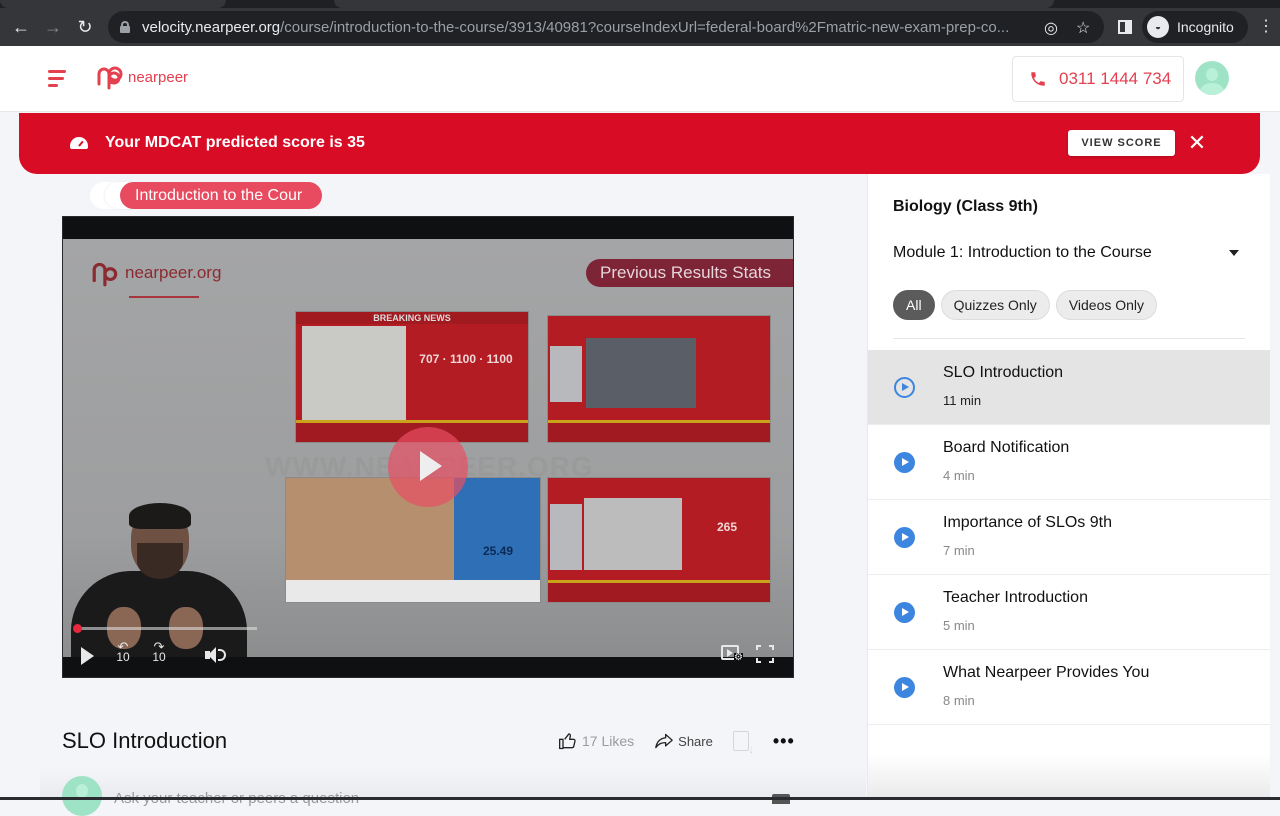 The width and height of the screenshot is (1280, 816). What do you see at coordinates (695, 741) in the screenshot?
I see `share-label: Share` at bounding box center [695, 741].